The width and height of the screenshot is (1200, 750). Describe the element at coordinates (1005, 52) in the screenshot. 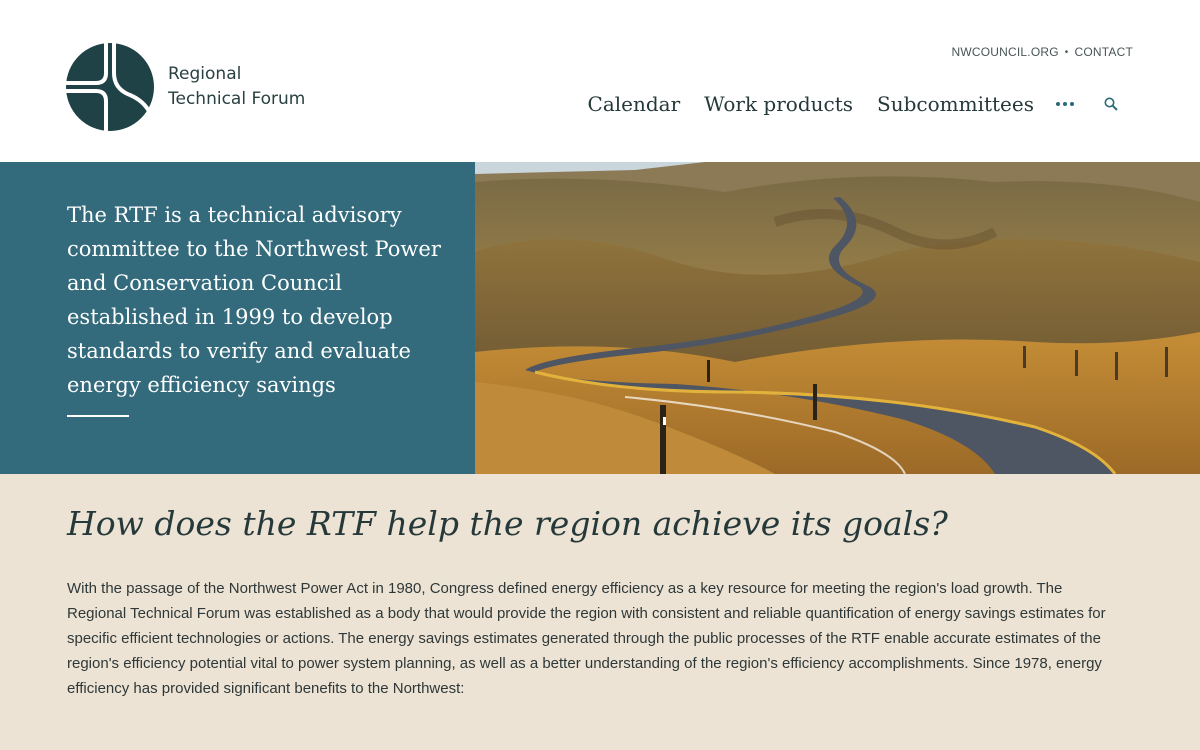

I see `nwcouncil-link: NWCOUNCIL.ORG` at that location.